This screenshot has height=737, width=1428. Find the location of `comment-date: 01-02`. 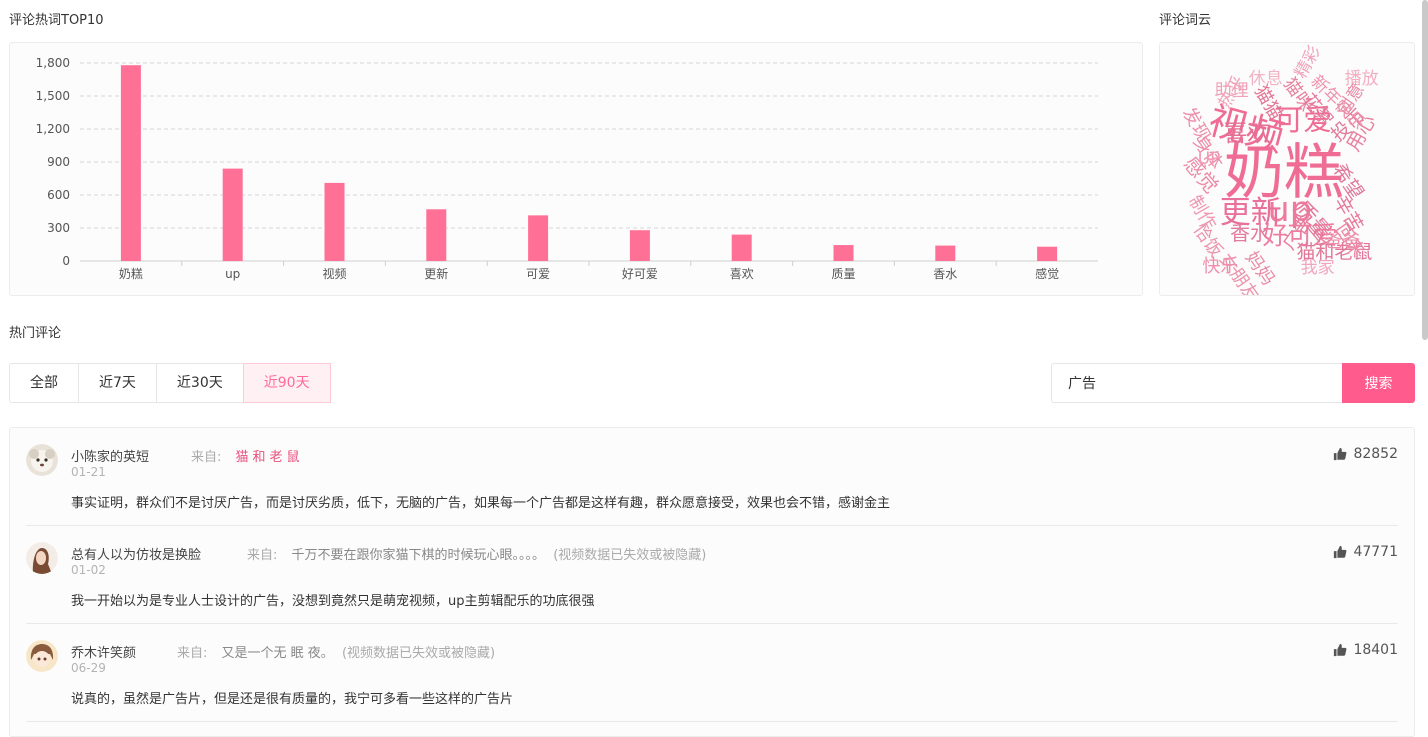

comment-date: 01-02 is located at coordinates (88, 570).